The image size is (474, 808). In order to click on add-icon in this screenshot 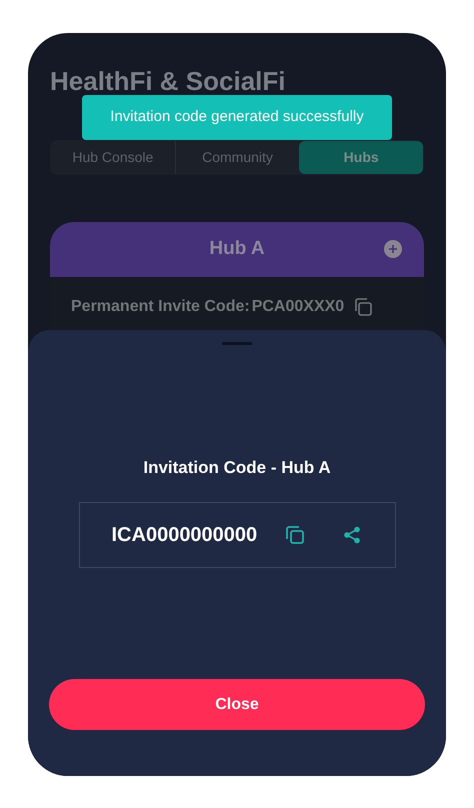, I will do `click(393, 249)`.